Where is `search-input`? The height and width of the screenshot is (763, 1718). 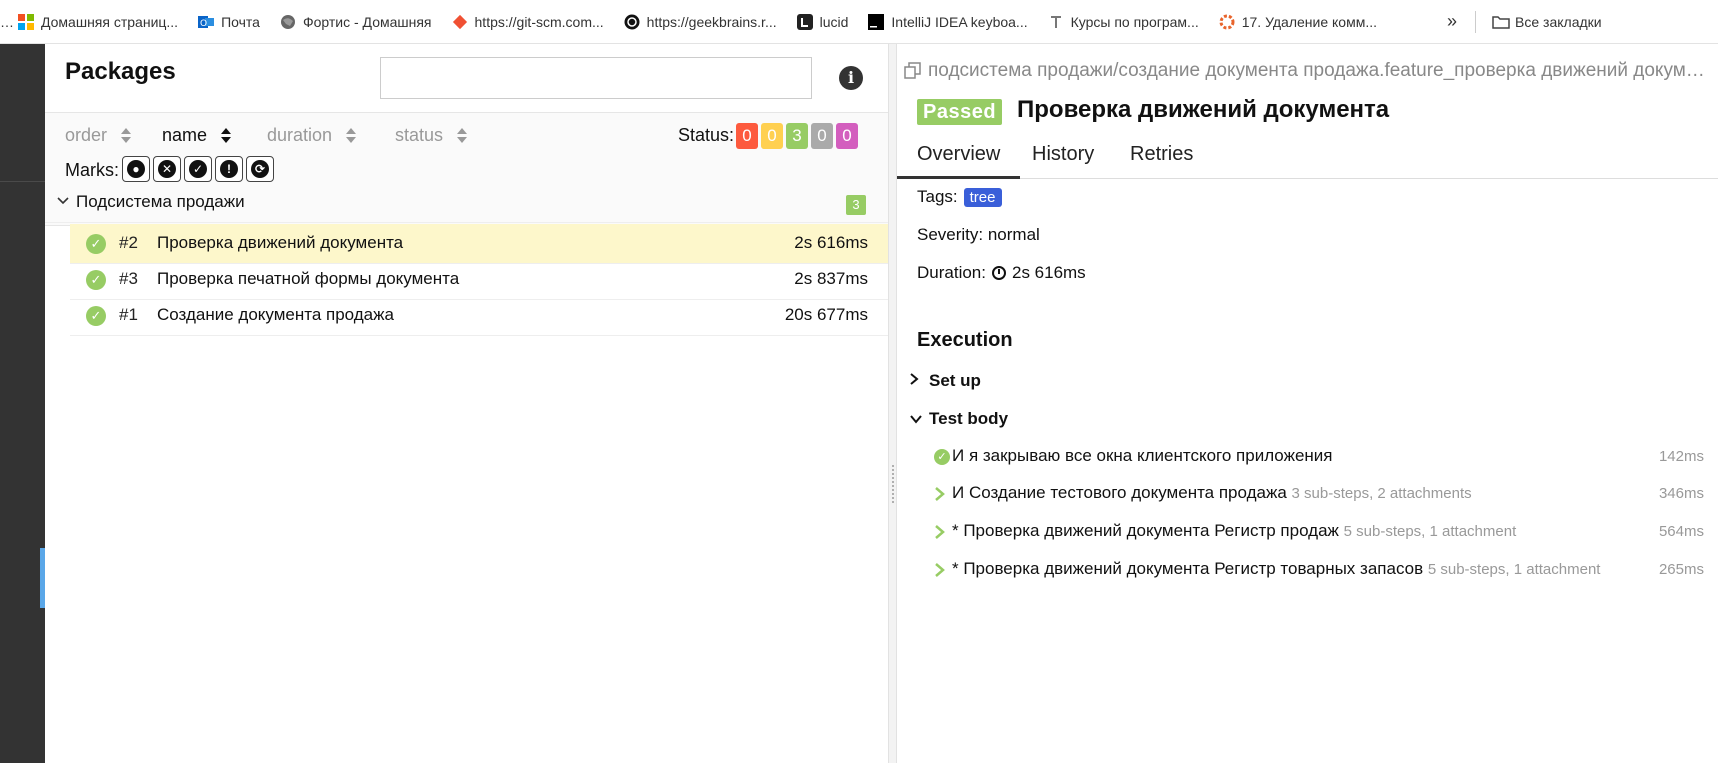 search-input is located at coordinates (596, 78).